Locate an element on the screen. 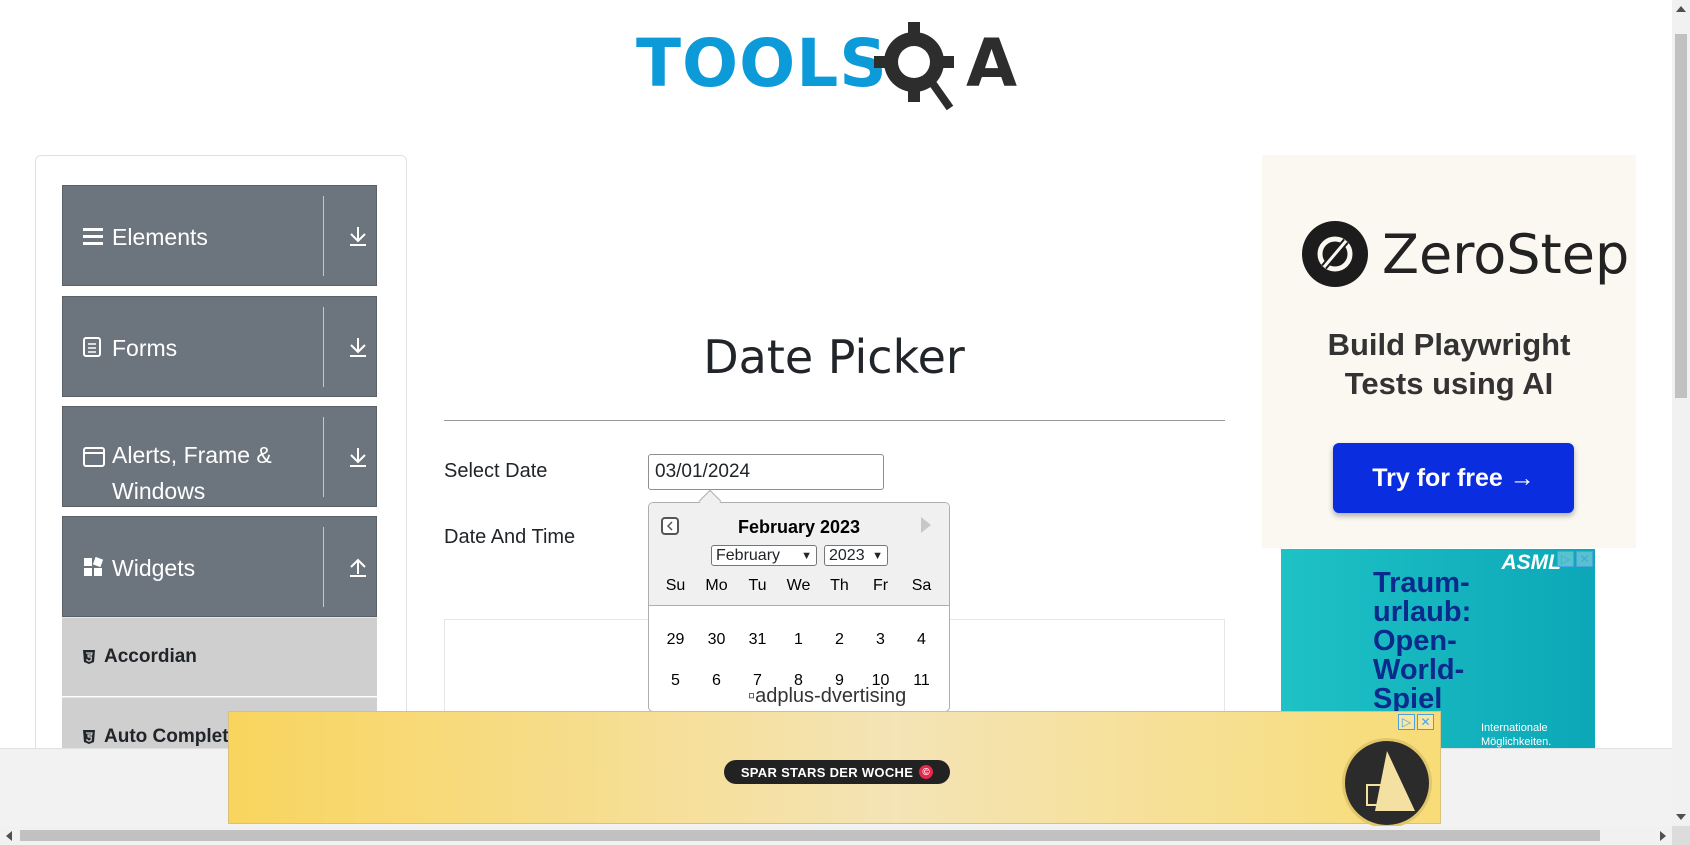 This screenshot has height=845, width=1690. dow-label: Th is located at coordinates (839, 585).